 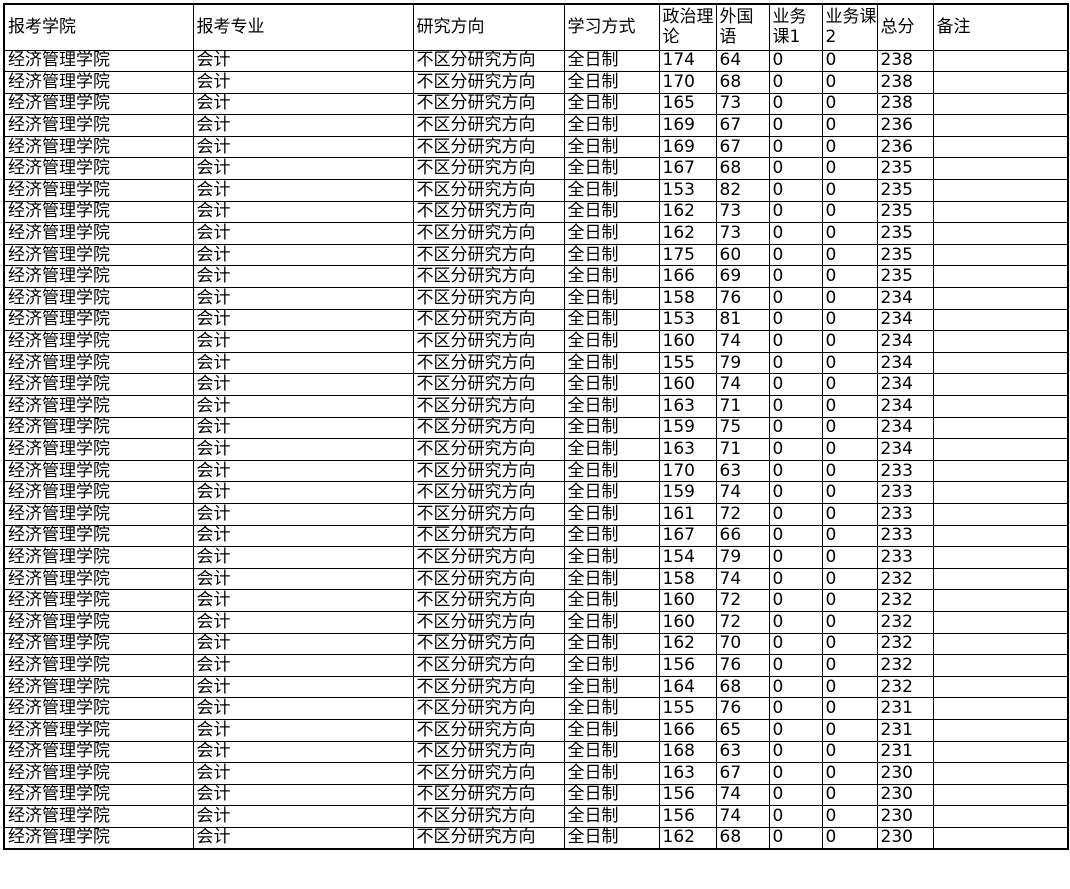 I want to click on column-header-remarks: 备注, so click(x=1000, y=27).